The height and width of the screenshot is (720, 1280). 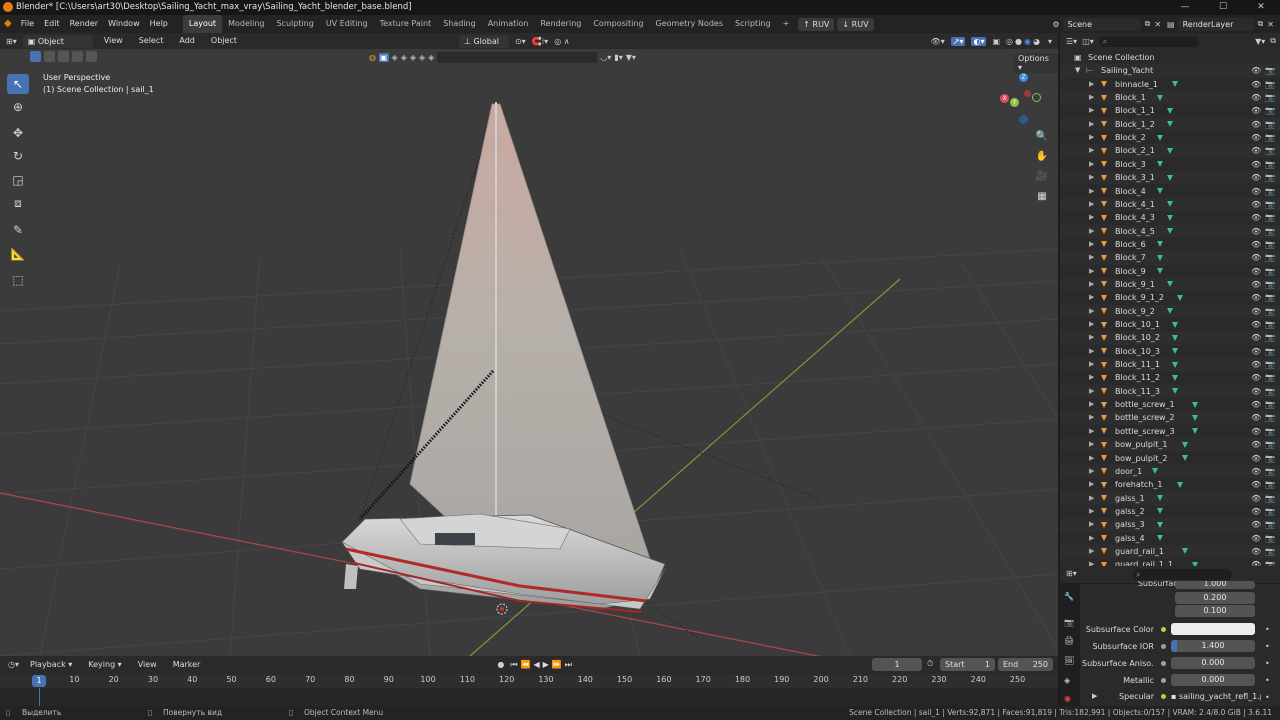 I want to click on current-frame-field: 1, so click(x=897, y=664).